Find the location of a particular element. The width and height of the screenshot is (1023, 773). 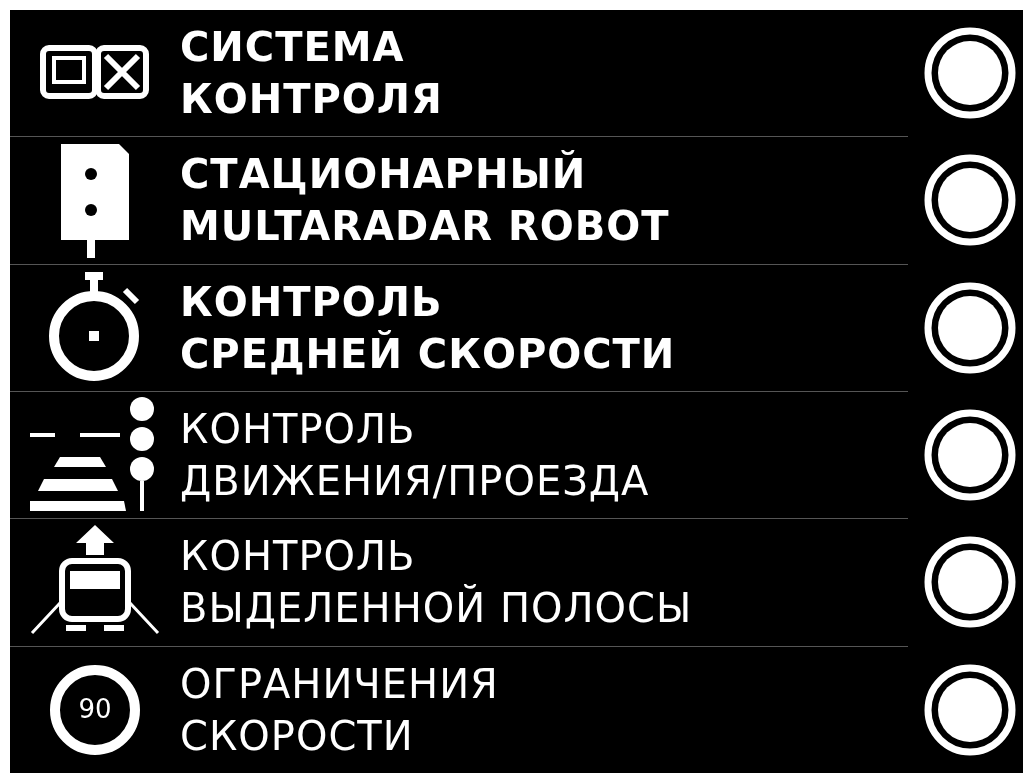

monitor-and-cross-icon is located at coordinates (95, 73).